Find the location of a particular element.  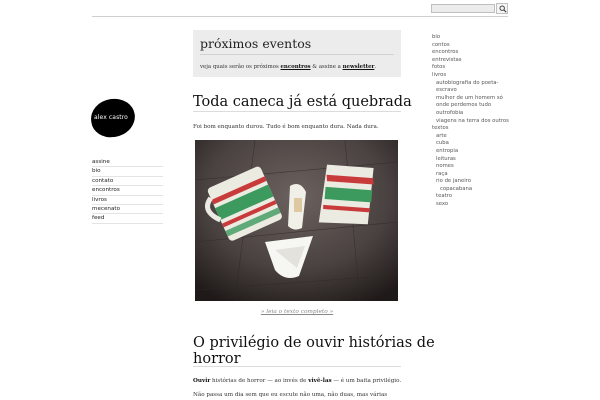

nav-subitem-book: viagens na terra dos outros is located at coordinates (470, 122).